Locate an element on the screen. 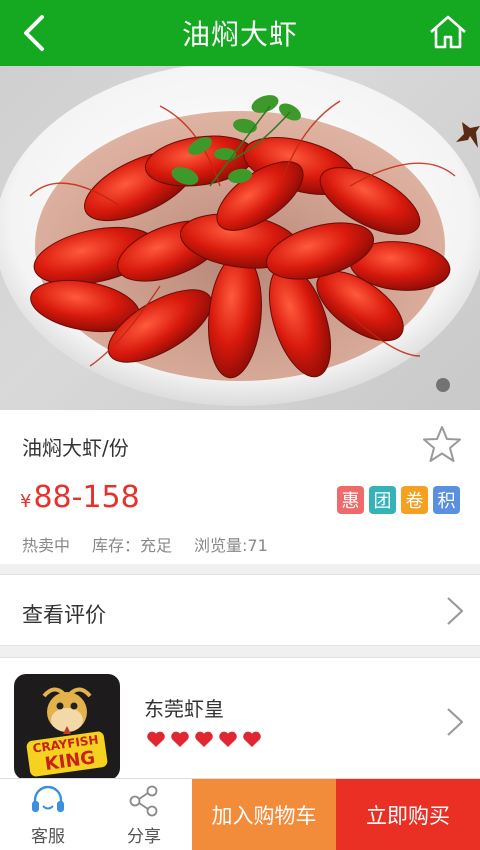 Image resolution: width=480 pixels, height=850 pixels. headset-icon is located at coordinates (48, 798).